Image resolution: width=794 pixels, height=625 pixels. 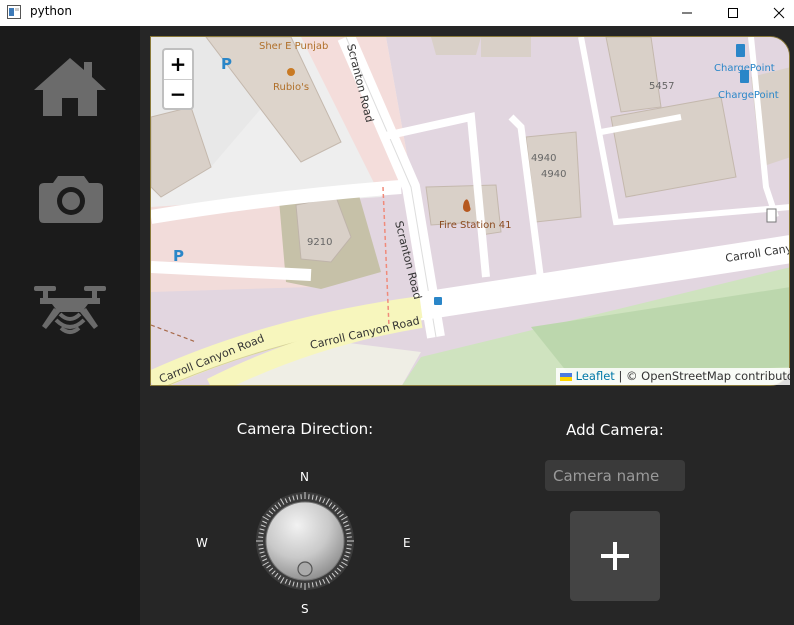 What do you see at coordinates (615, 430) in the screenshot?
I see `add-camera-label: Add Camera:` at bounding box center [615, 430].